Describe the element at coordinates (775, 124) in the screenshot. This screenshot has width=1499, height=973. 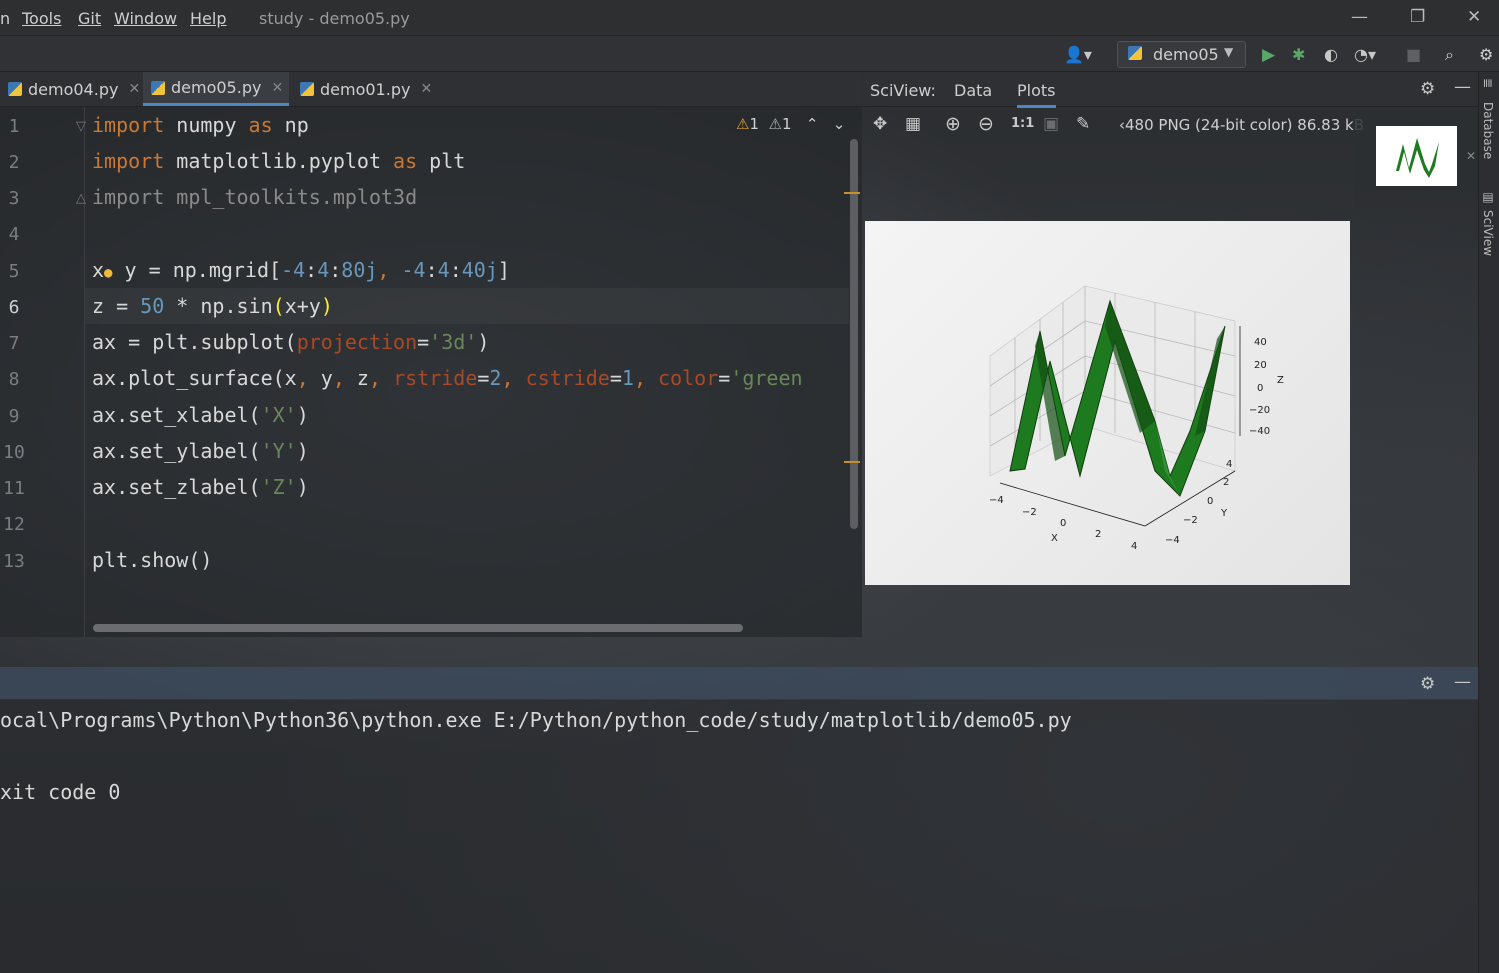
I see `weak-warning-icon: ⚠` at that location.